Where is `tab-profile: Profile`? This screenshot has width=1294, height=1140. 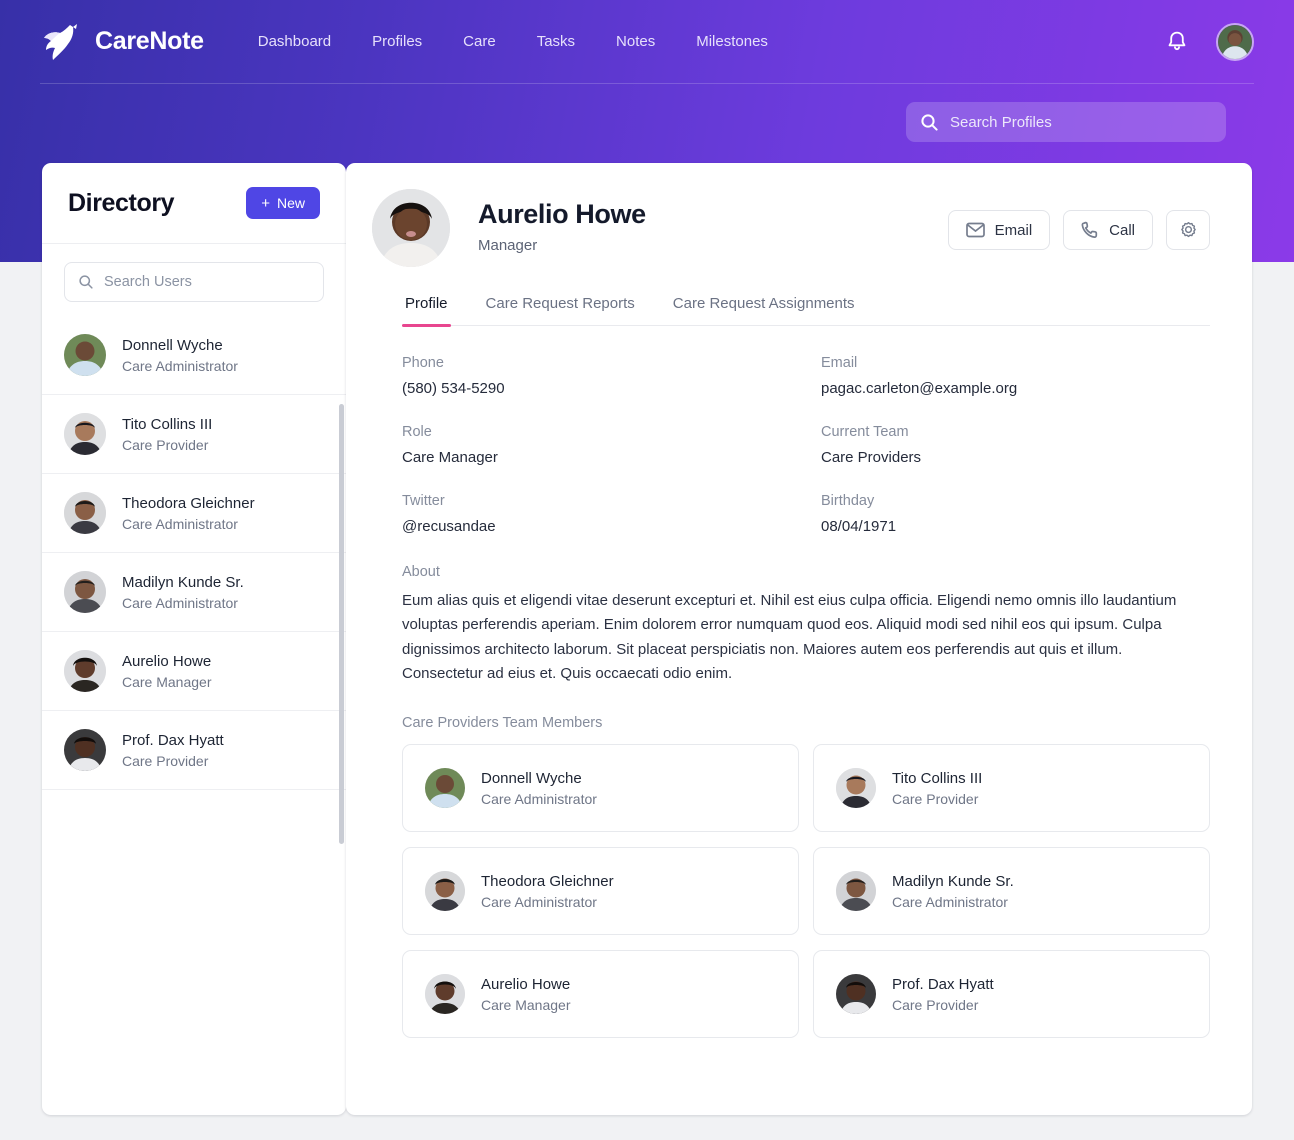
tab-profile: Profile is located at coordinates (426, 311).